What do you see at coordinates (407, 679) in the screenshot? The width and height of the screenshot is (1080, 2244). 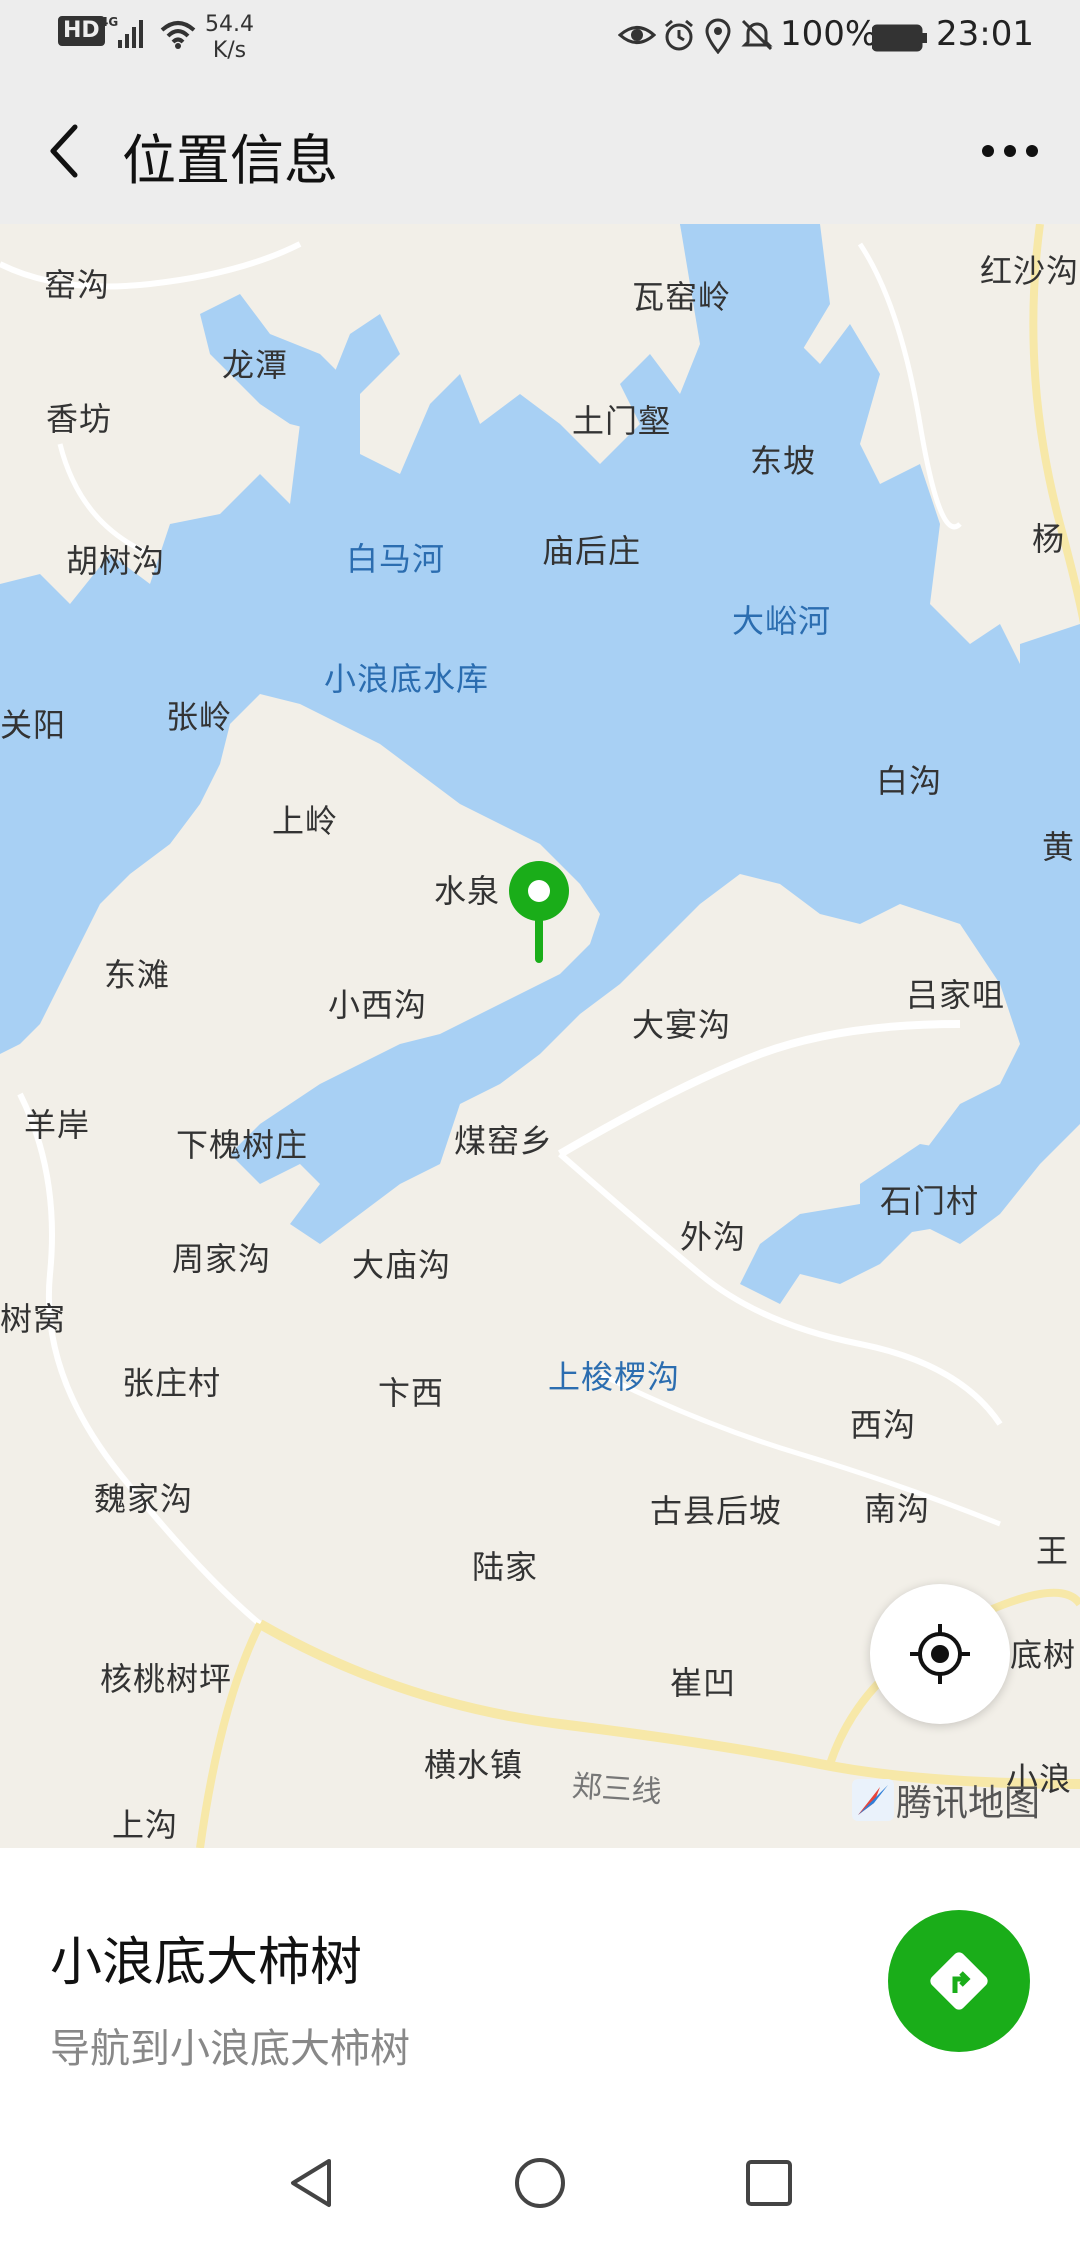 I see `water-label-reservoir: 小浪底水库` at bounding box center [407, 679].